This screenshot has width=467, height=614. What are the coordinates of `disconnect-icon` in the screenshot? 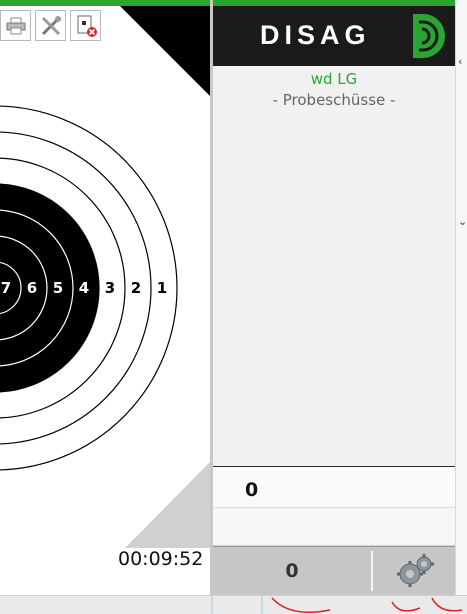 It's located at (87, 26).